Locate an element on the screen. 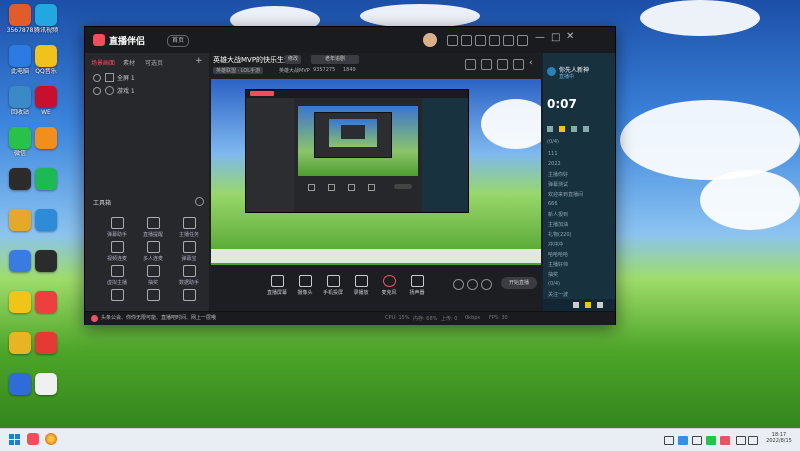 The width and height of the screenshot is (800, 451). nested-logo is located at coordinates (262, 93).